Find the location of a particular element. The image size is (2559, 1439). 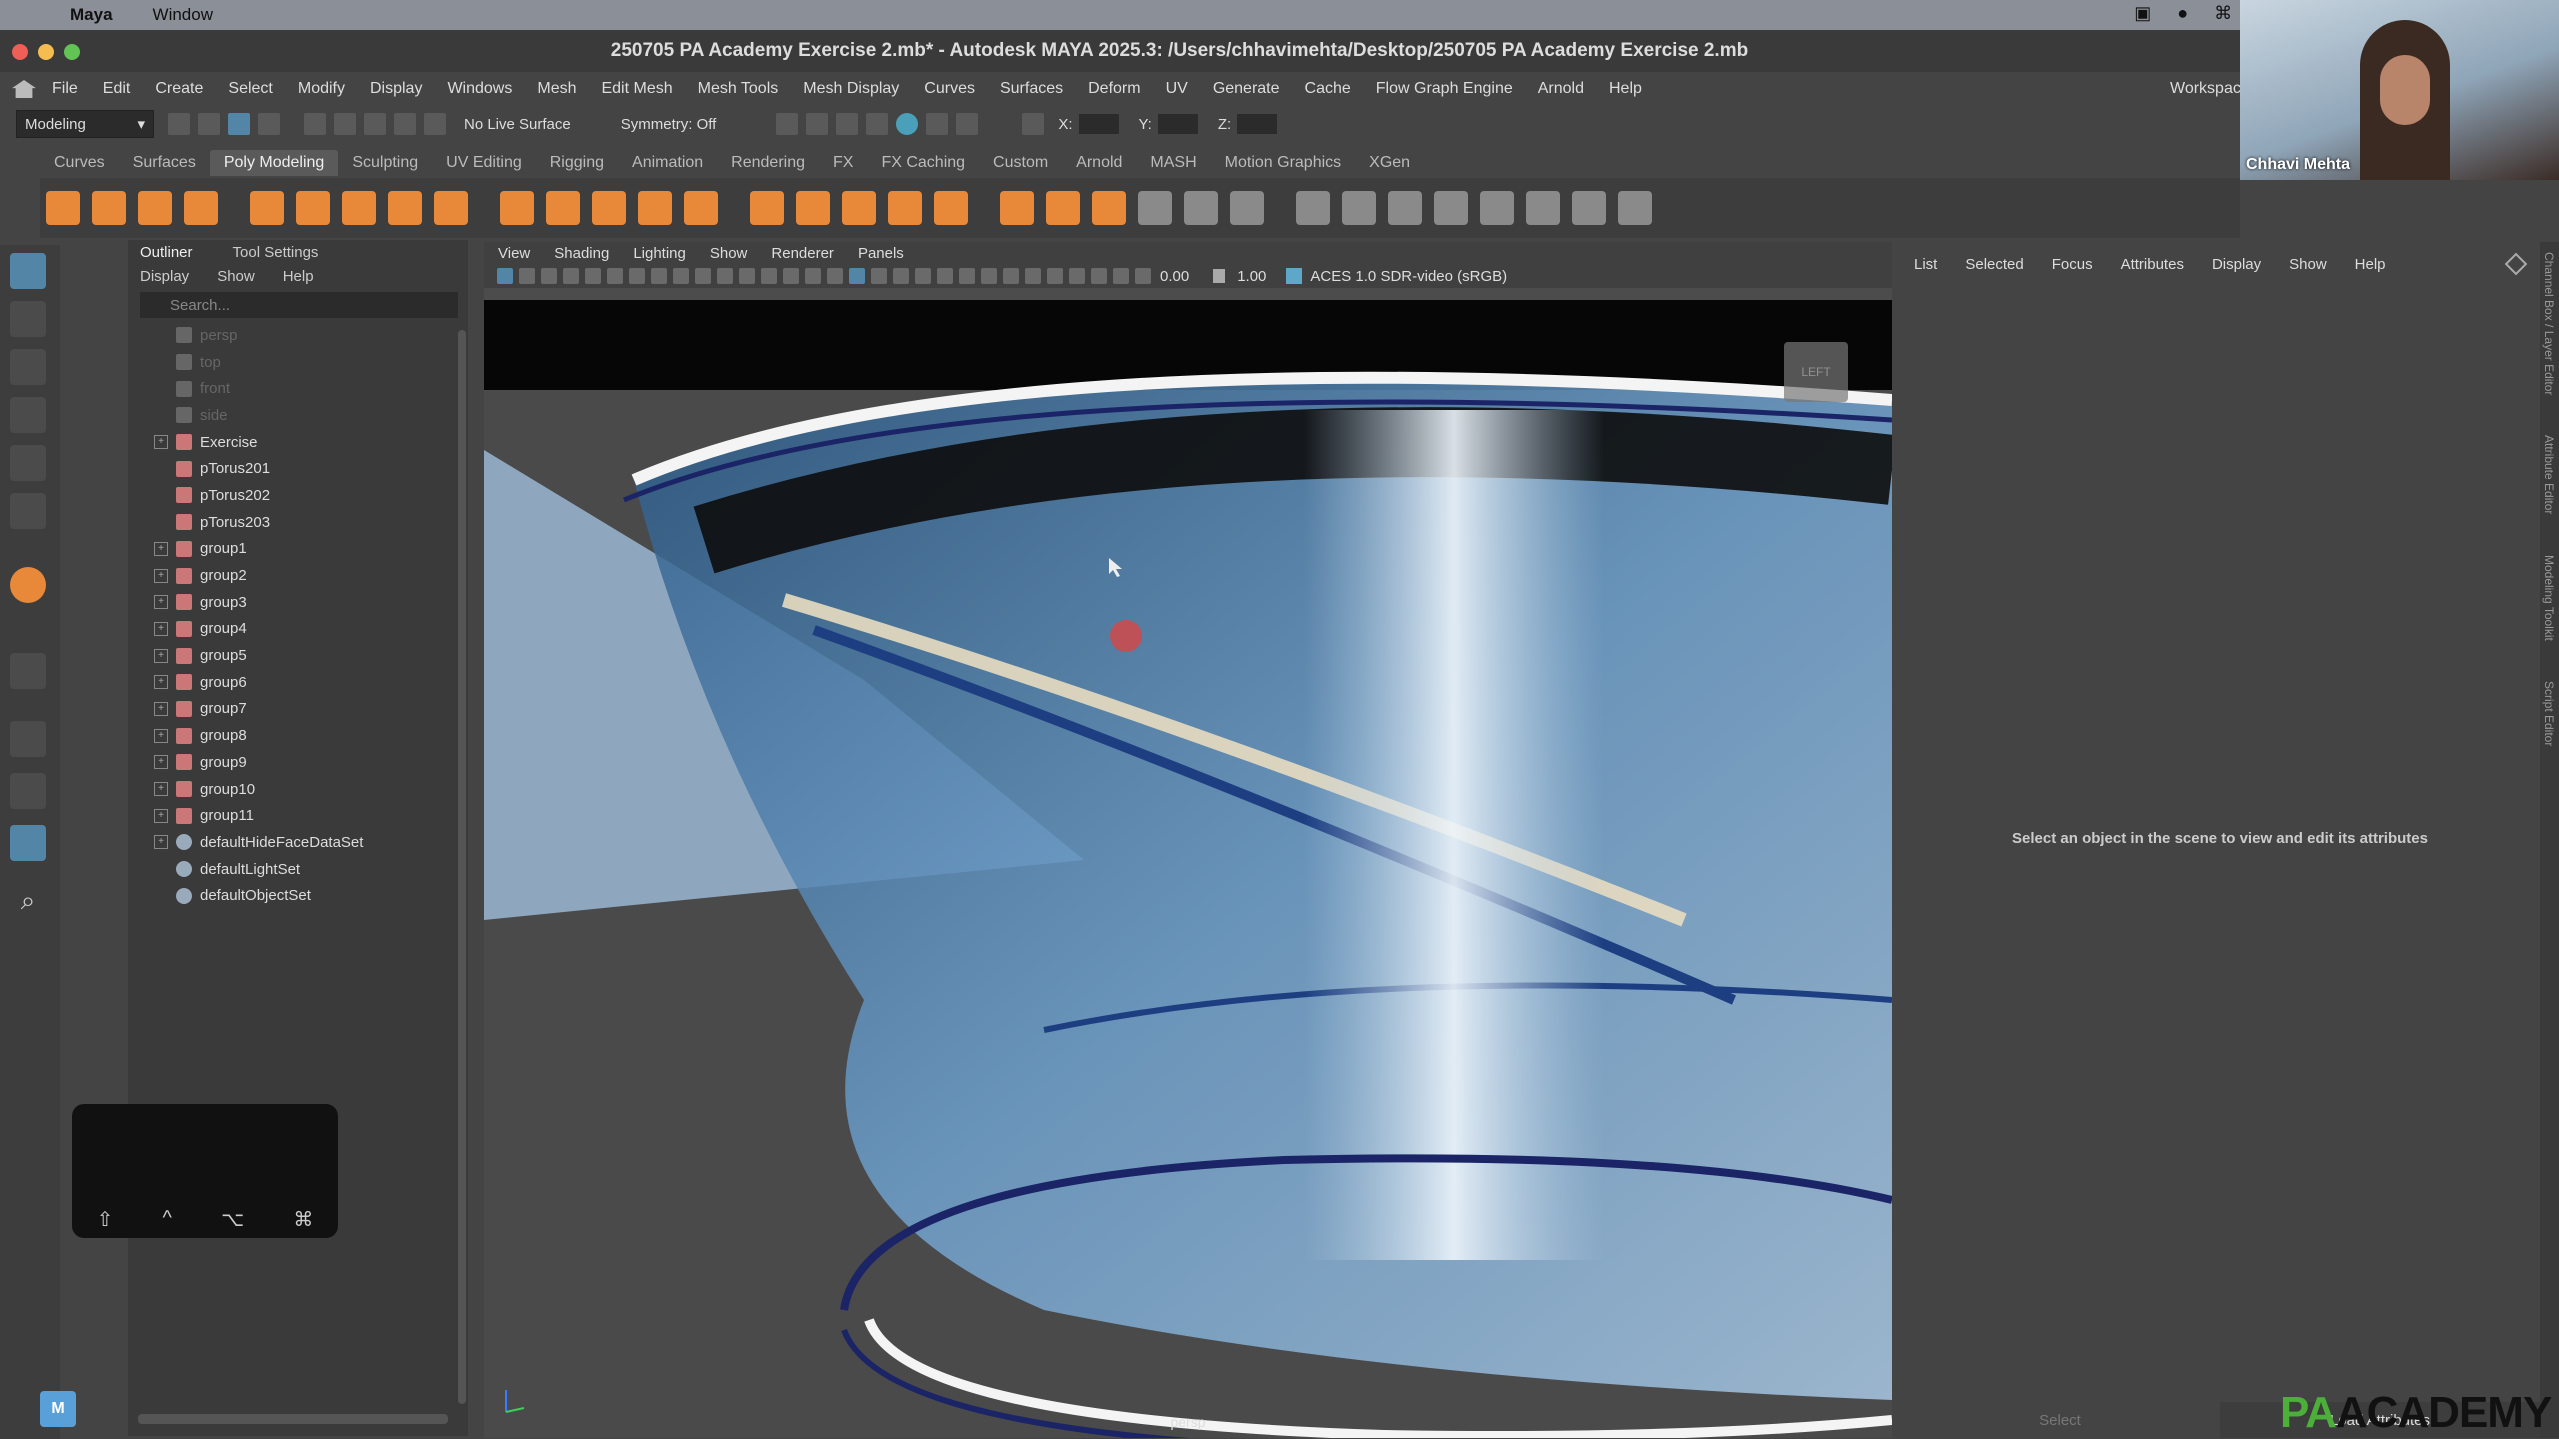

attr-show-menu: Show is located at coordinates (2308, 264).